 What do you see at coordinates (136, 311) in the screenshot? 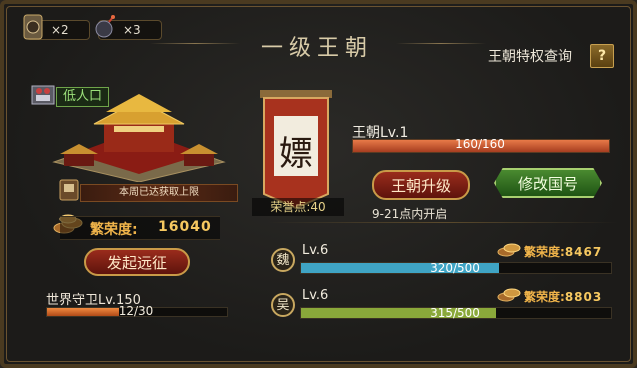
I see `world-guard-text: 12/30` at bounding box center [136, 311].